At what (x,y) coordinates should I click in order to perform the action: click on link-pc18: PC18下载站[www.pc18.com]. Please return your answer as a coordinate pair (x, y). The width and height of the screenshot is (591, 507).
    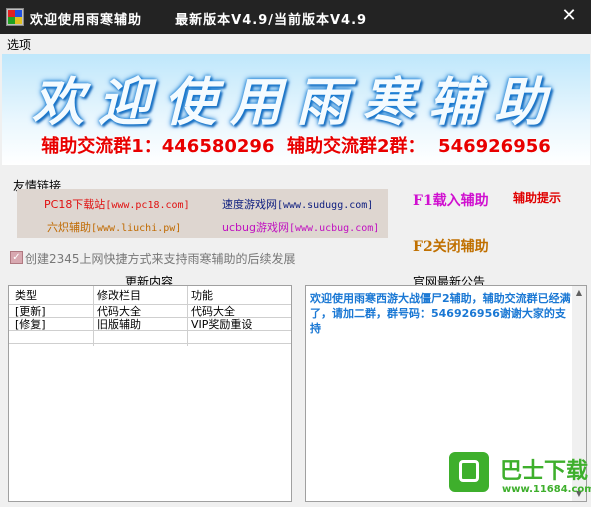
    Looking at the image, I should click on (117, 204).